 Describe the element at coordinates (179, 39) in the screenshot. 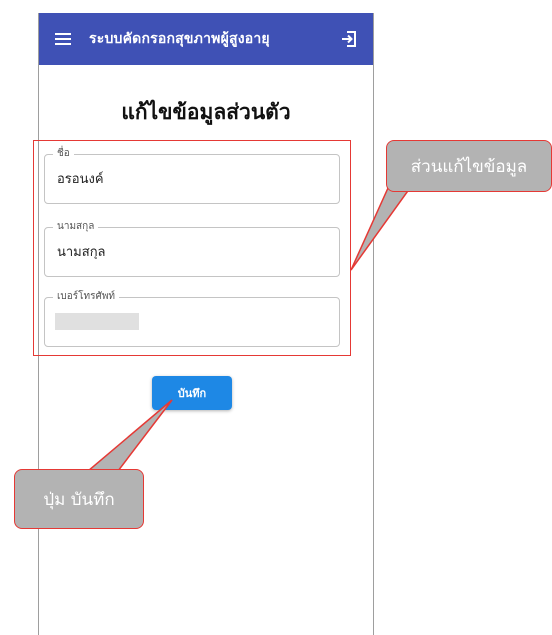

I see `app-title: ระบบคัดกรอกสุขภาพผู้สูงอายุ` at that location.